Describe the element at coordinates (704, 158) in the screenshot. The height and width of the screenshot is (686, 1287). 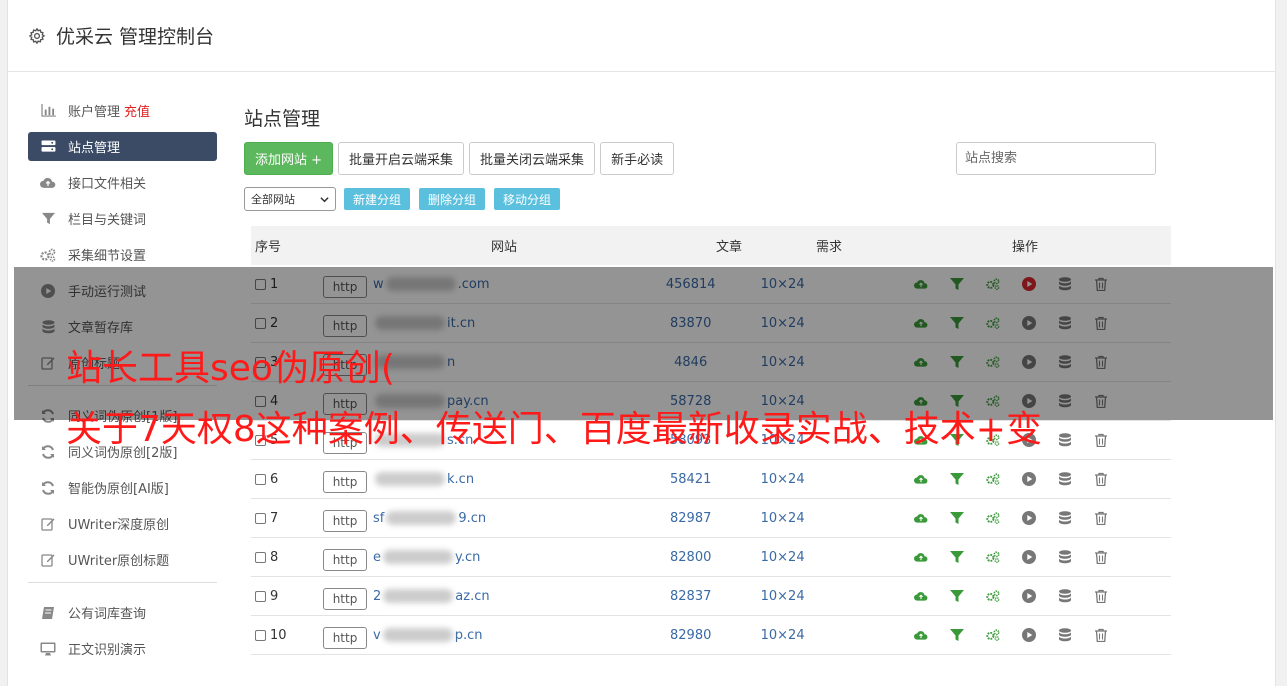
I see `toolbar: 添加网站 + 批量开启云端采集 批量关闭云端采集 新手必读` at that location.